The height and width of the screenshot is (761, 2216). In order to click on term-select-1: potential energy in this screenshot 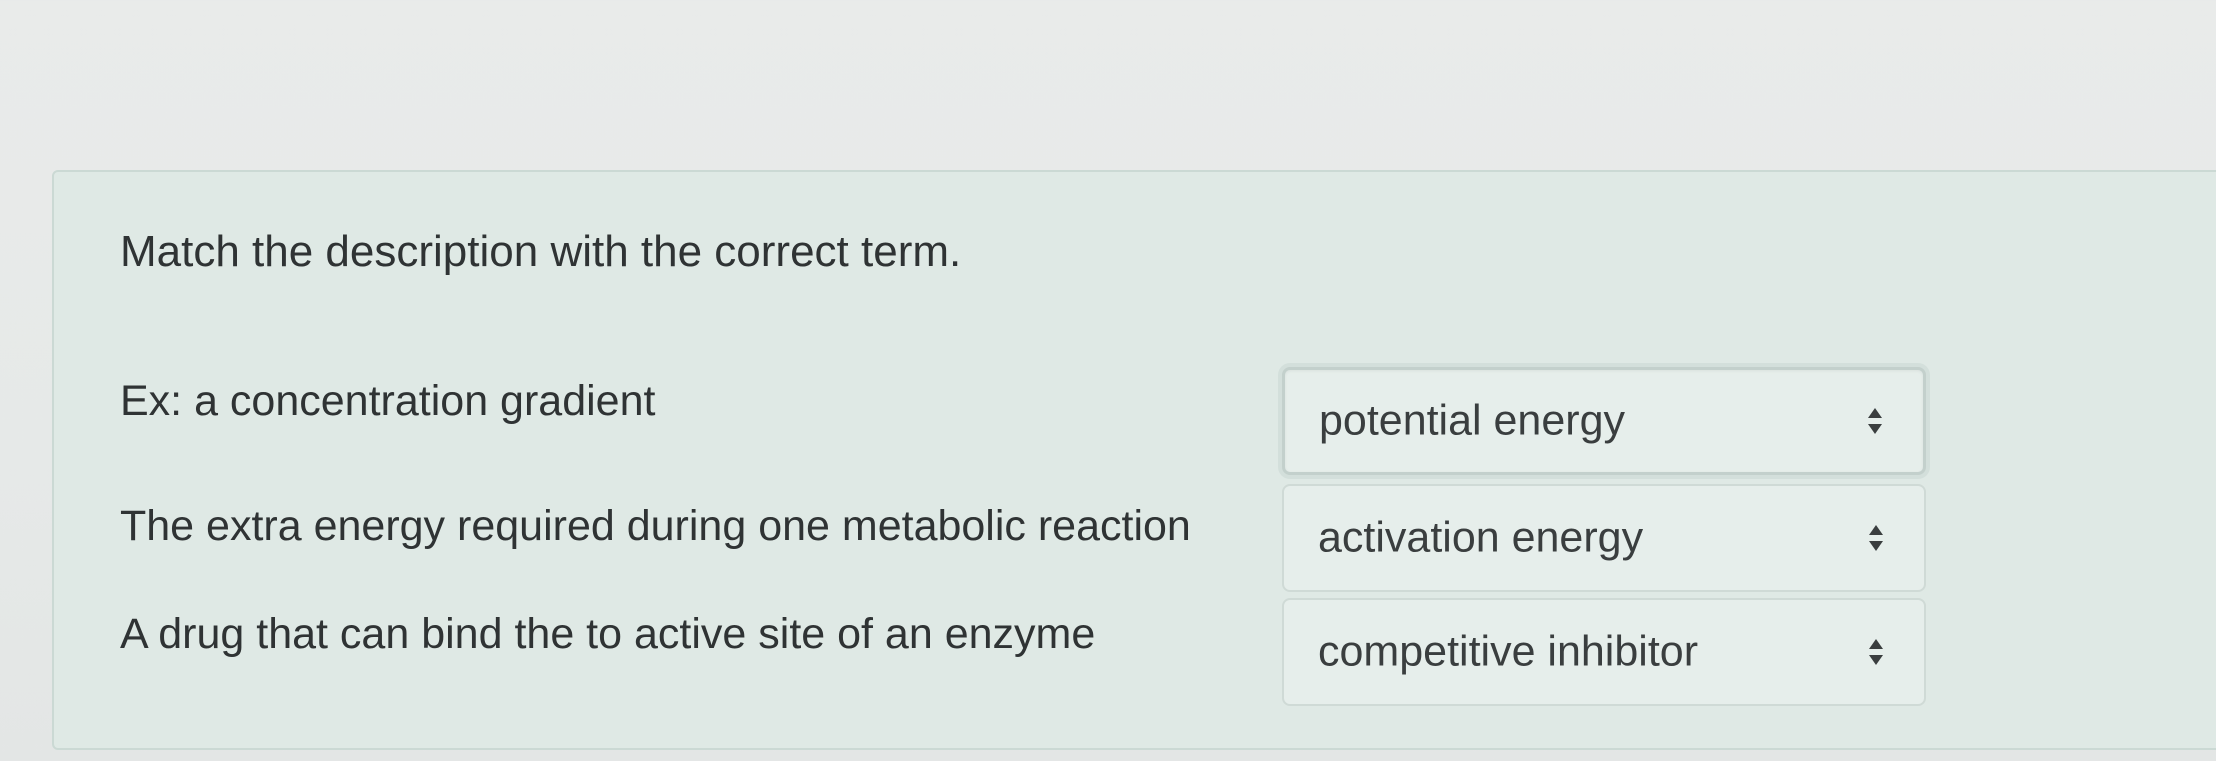, I will do `click(1604, 421)`.